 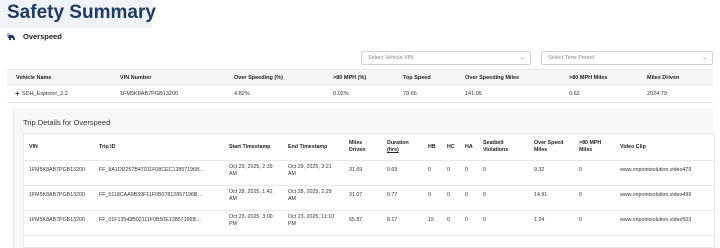 What do you see at coordinates (574, 94) in the screenshot?
I see `over80-miles: 0.62` at bounding box center [574, 94].